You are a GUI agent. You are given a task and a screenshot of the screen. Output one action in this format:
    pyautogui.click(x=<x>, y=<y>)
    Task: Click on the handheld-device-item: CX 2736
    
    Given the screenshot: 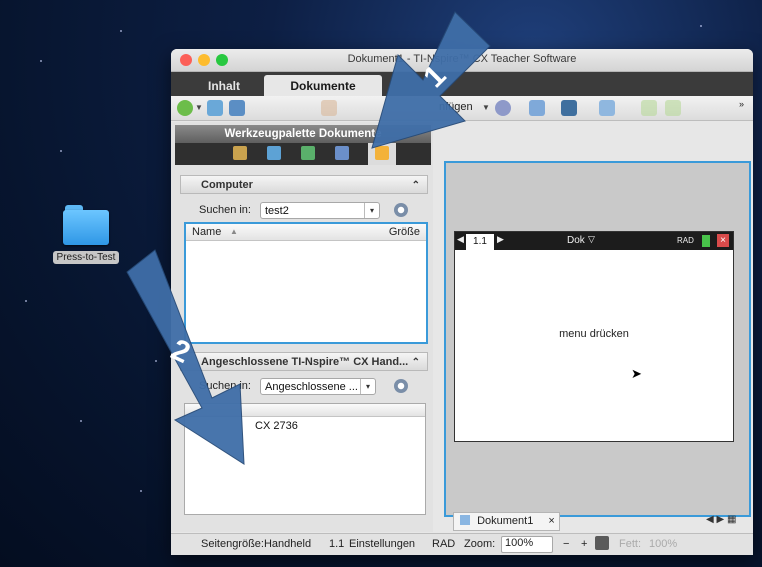 What is the action you would take?
    pyautogui.click(x=305, y=424)
    